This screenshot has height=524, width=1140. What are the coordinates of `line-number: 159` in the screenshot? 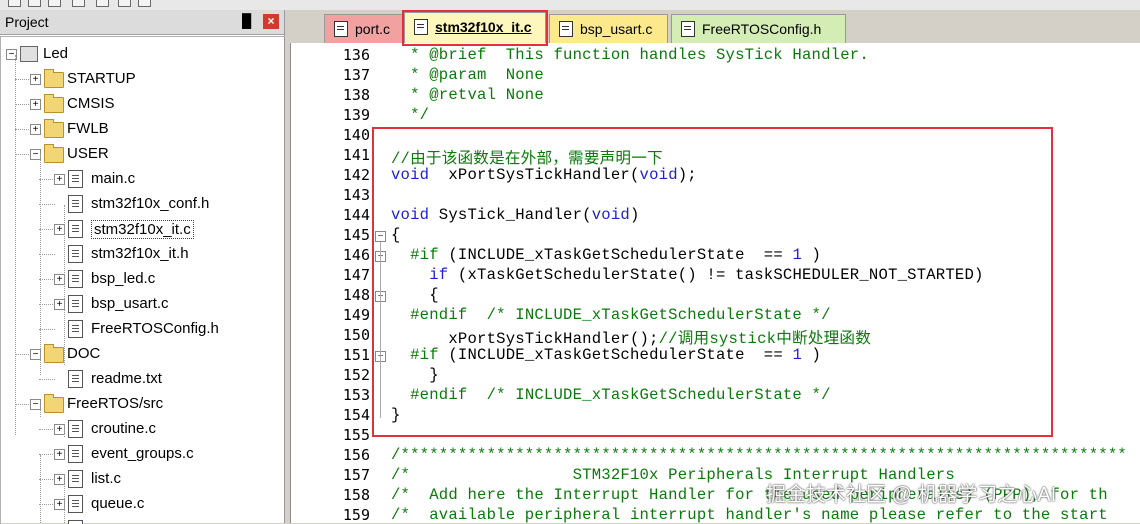 It's located at (356, 514).